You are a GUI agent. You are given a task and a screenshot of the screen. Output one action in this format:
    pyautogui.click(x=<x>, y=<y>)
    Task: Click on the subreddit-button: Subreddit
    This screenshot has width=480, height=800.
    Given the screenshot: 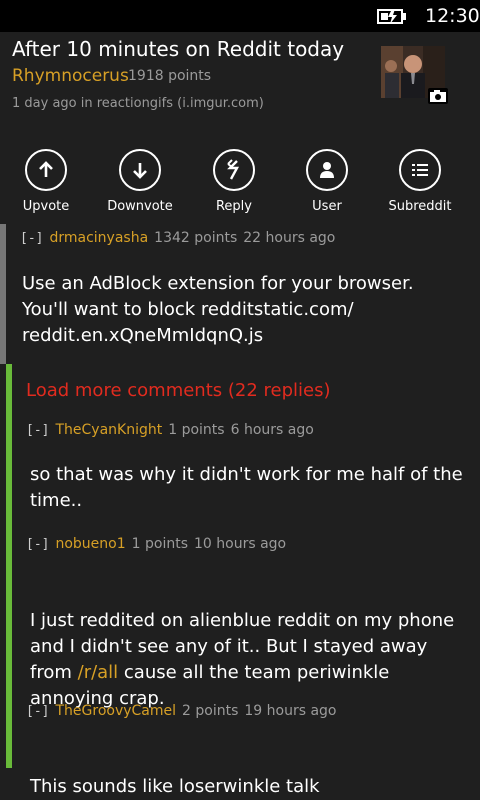 What is the action you would take?
    pyautogui.click(x=420, y=181)
    